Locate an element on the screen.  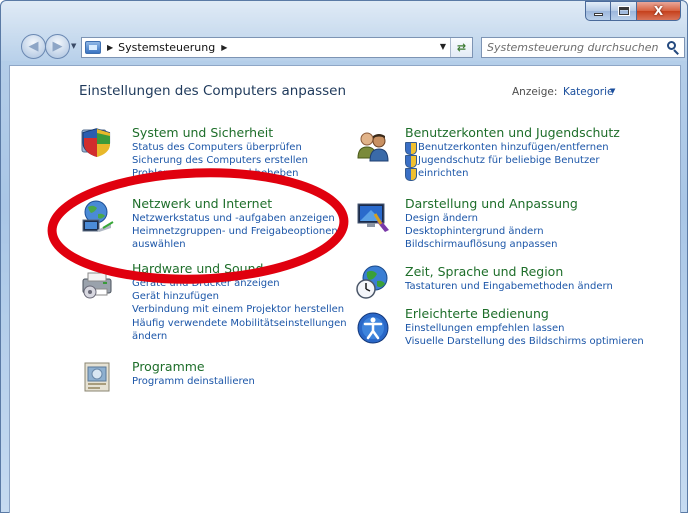
shield-icon is located at coordinates (97, 142).